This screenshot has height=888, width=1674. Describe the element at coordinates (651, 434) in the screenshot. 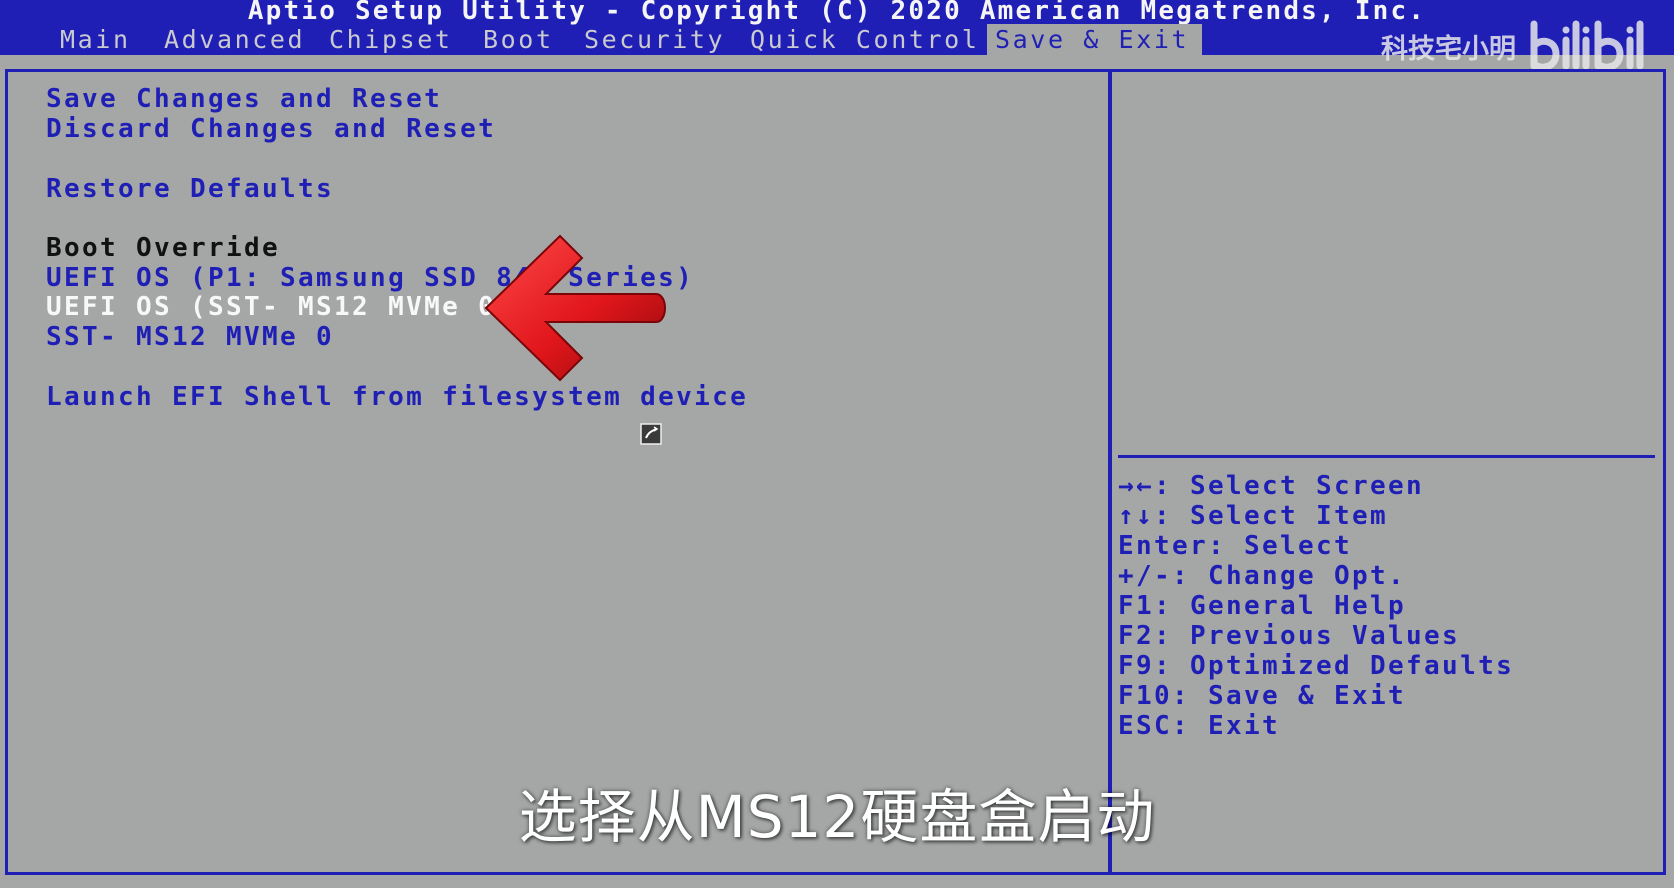

I see `keyboard-layout-cursor-icon` at that location.